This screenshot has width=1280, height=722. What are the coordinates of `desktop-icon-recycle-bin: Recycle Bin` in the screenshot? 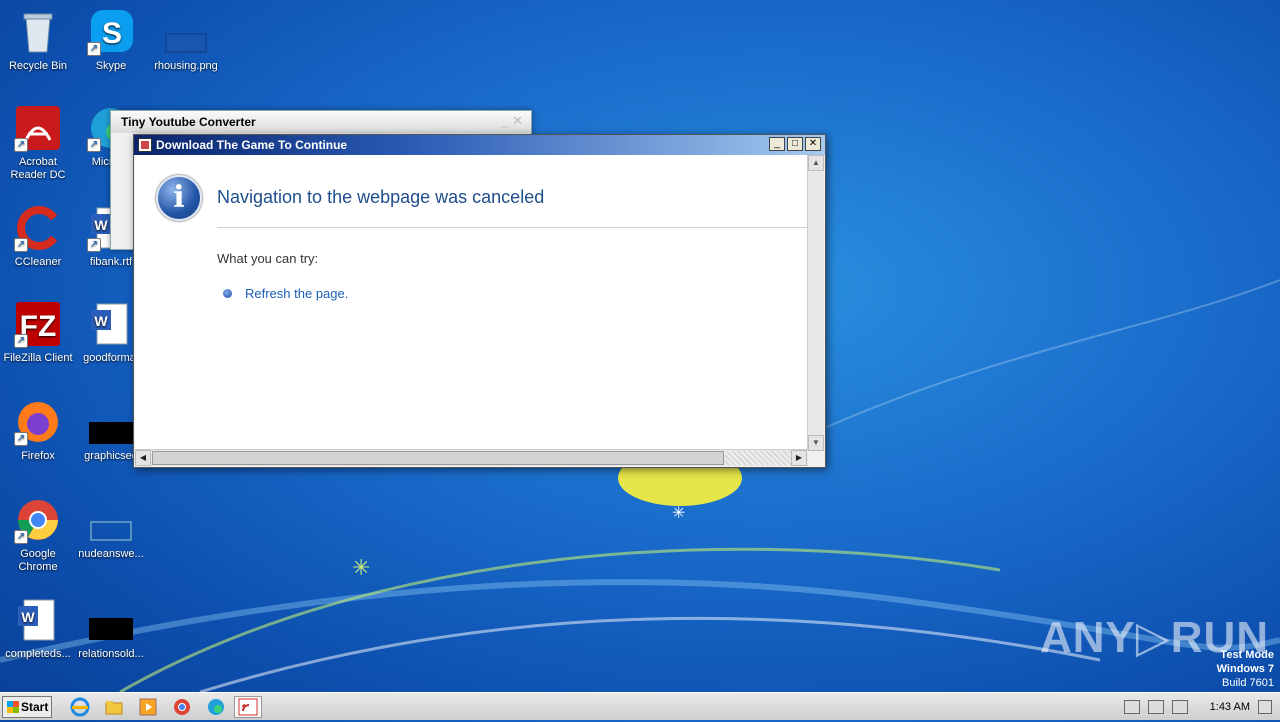 It's located at (38, 40).